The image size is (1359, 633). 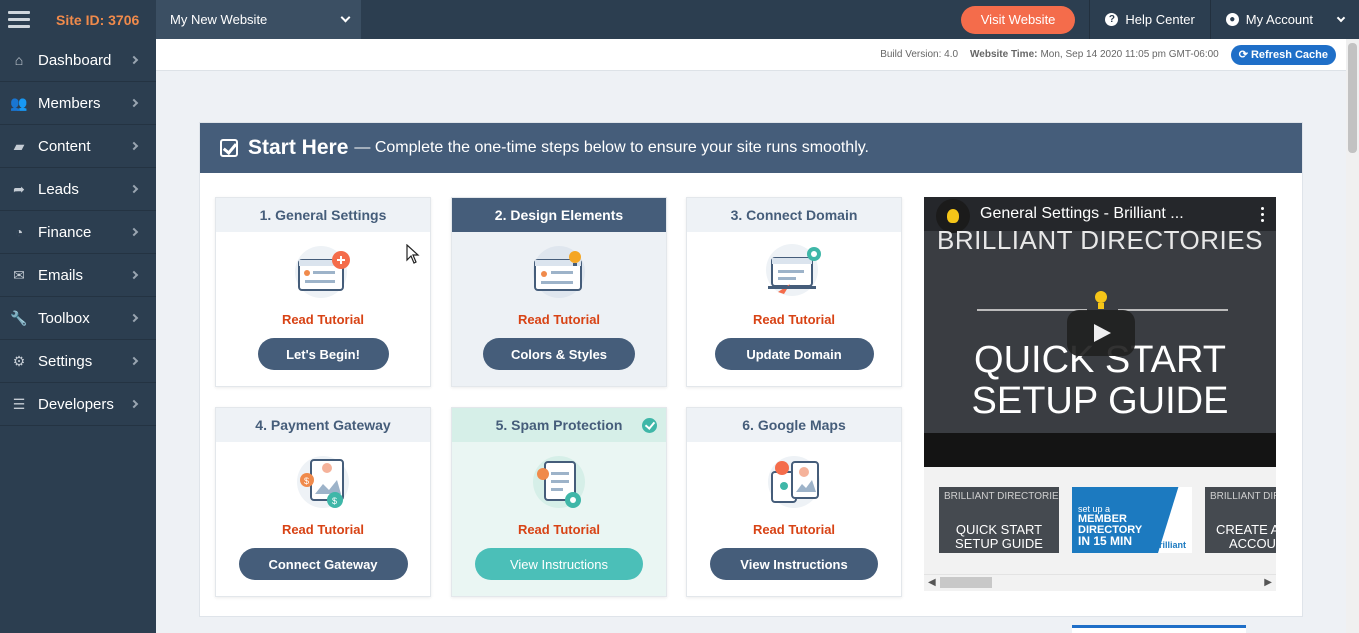 I want to click on check-circle-icon, so click(x=649, y=425).